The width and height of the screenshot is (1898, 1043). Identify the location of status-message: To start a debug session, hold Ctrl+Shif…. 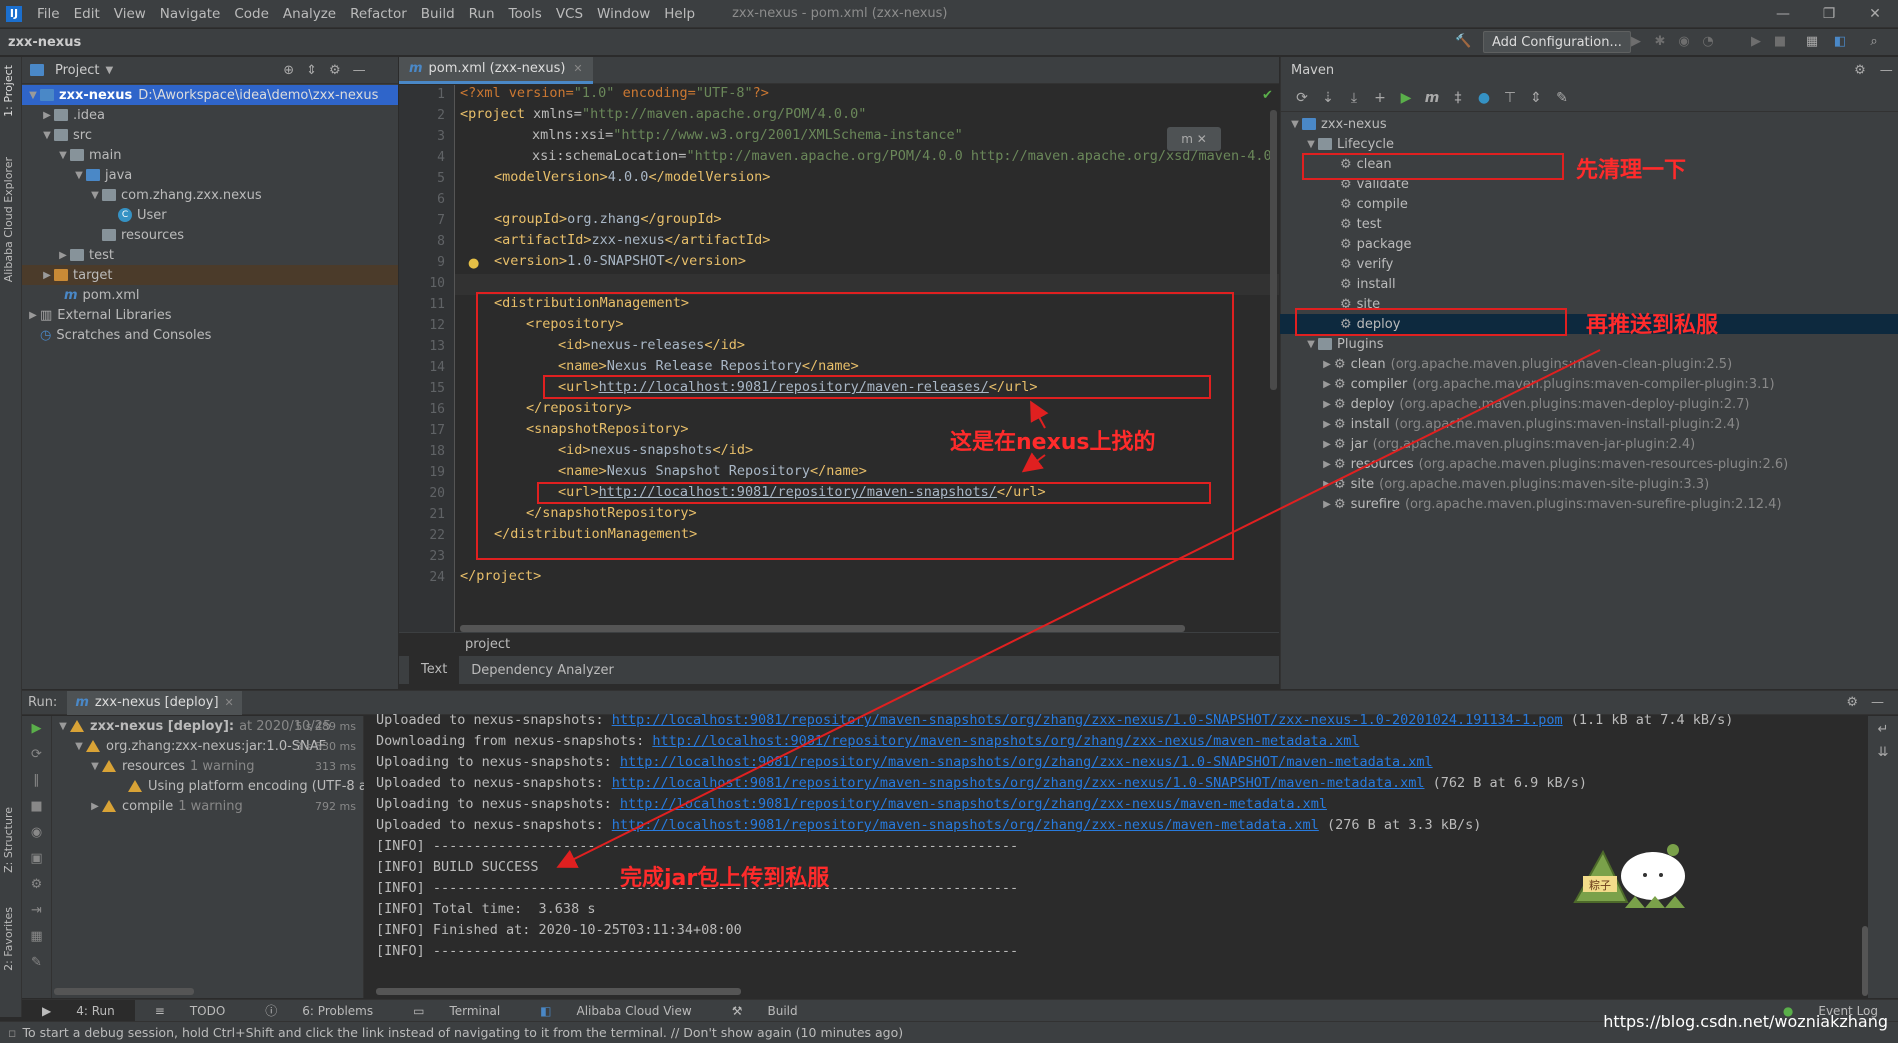
(462, 1032).